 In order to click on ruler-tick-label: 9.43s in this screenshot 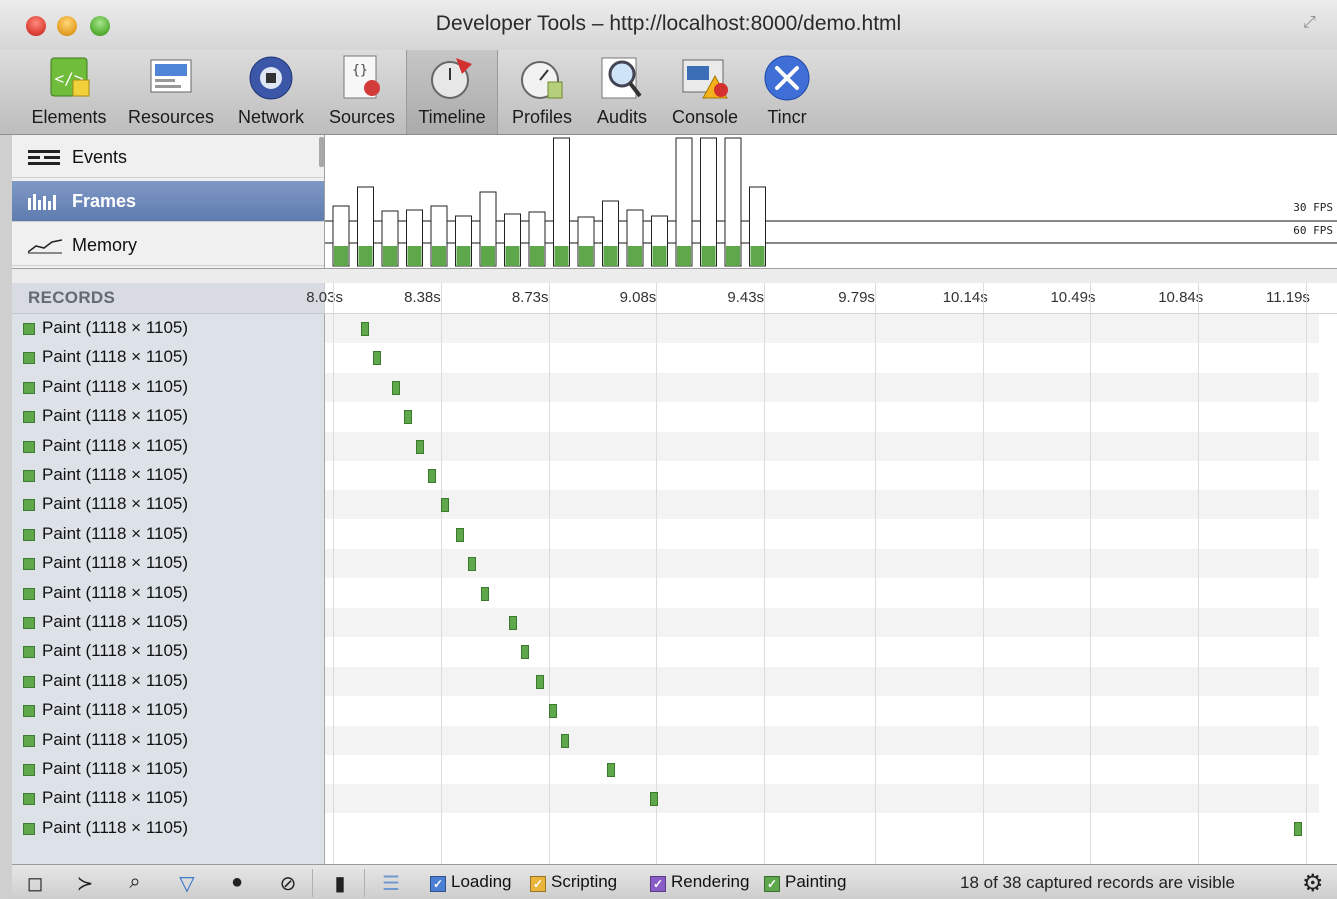, I will do `click(746, 297)`.